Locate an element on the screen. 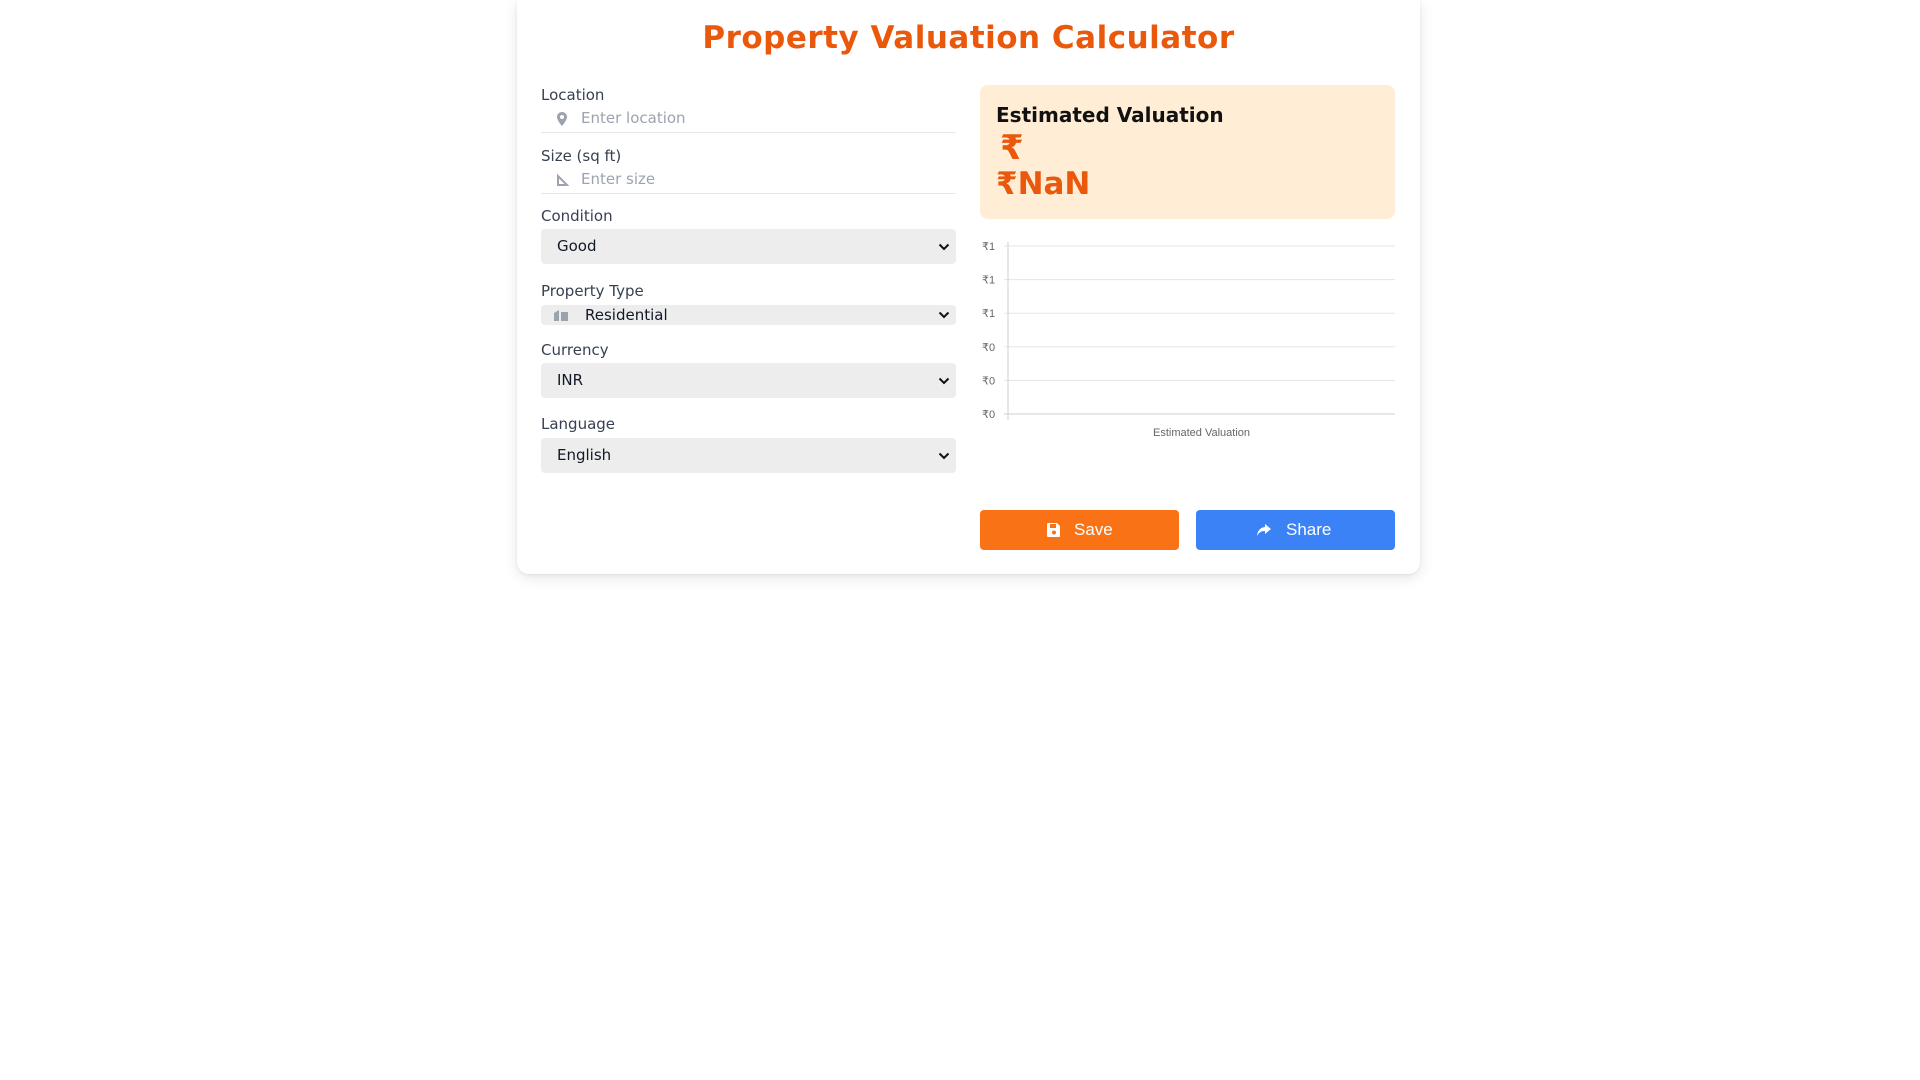 Image resolution: width=1920 pixels, height=1080 pixels. map-pin-icon is located at coordinates (562, 119).